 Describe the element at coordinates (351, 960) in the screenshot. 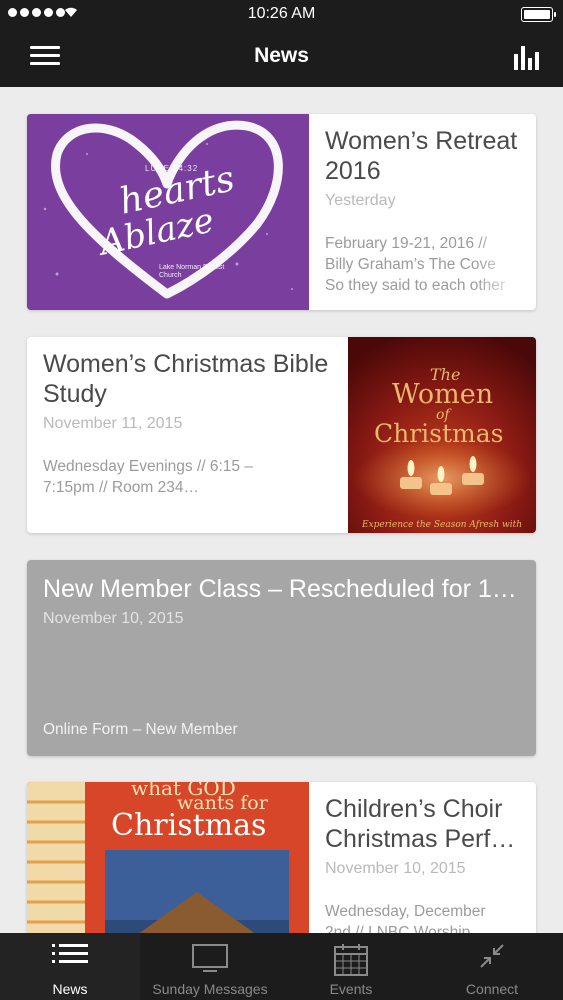

I see `calendar-icon` at that location.